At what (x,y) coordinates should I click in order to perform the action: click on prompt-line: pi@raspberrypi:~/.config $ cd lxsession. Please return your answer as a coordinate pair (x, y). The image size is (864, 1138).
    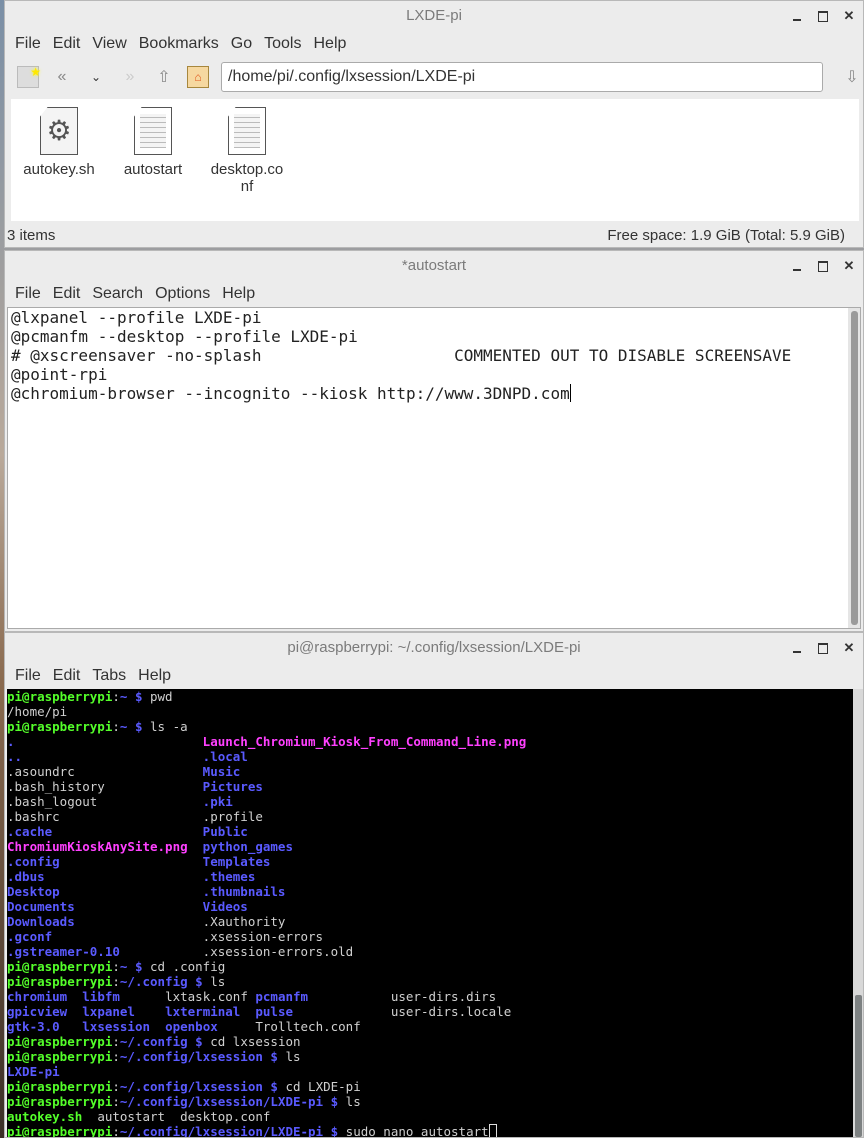
    Looking at the image, I should click on (435, 1041).